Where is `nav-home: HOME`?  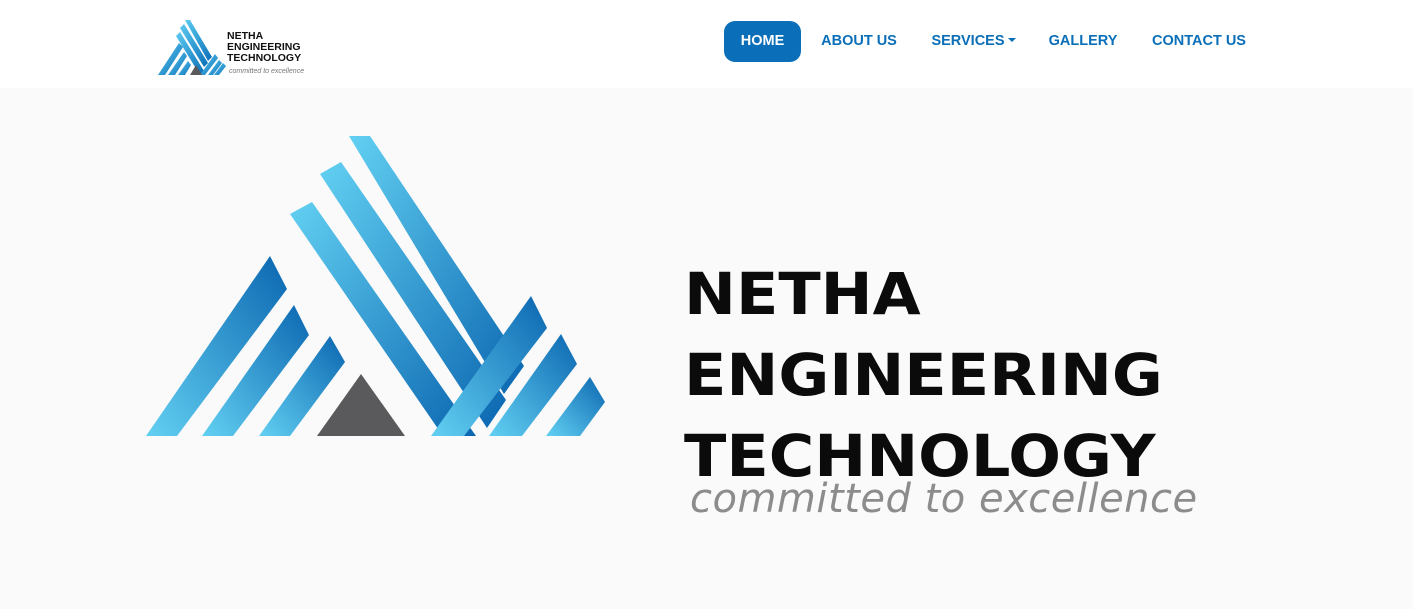
nav-home: HOME is located at coordinates (762, 41).